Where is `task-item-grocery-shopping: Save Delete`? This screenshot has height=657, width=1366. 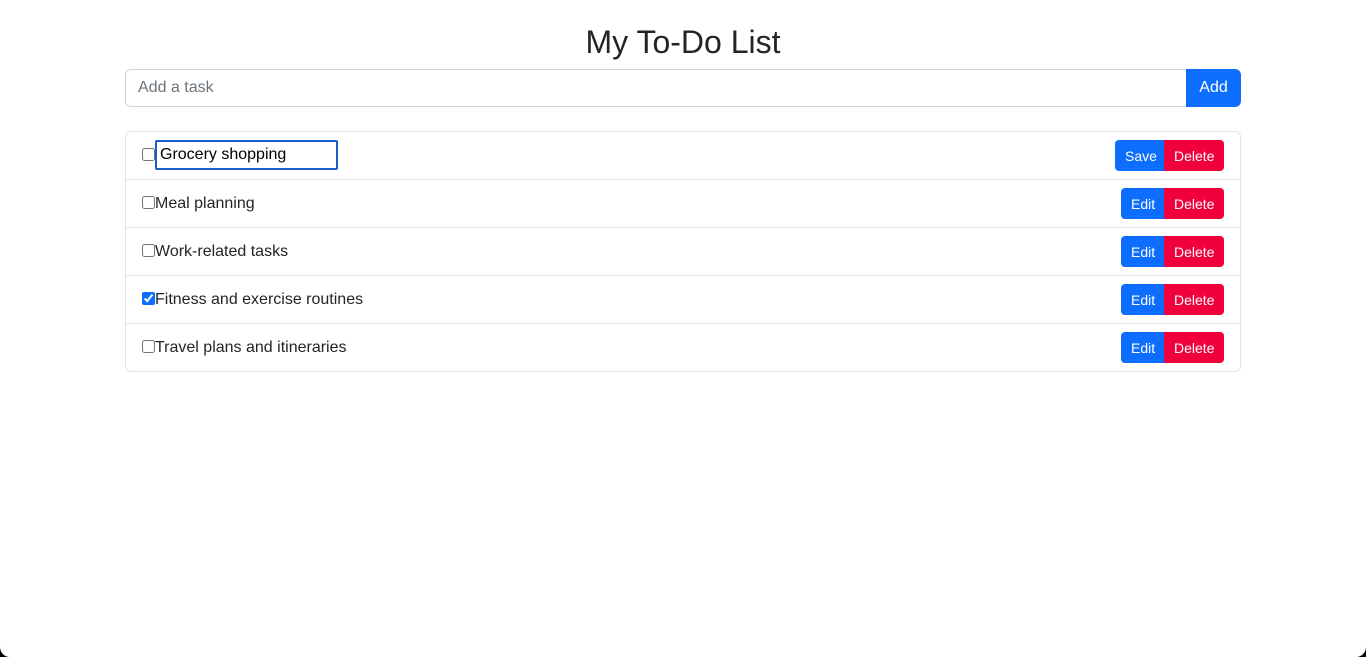 task-item-grocery-shopping: Save Delete is located at coordinates (683, 156).